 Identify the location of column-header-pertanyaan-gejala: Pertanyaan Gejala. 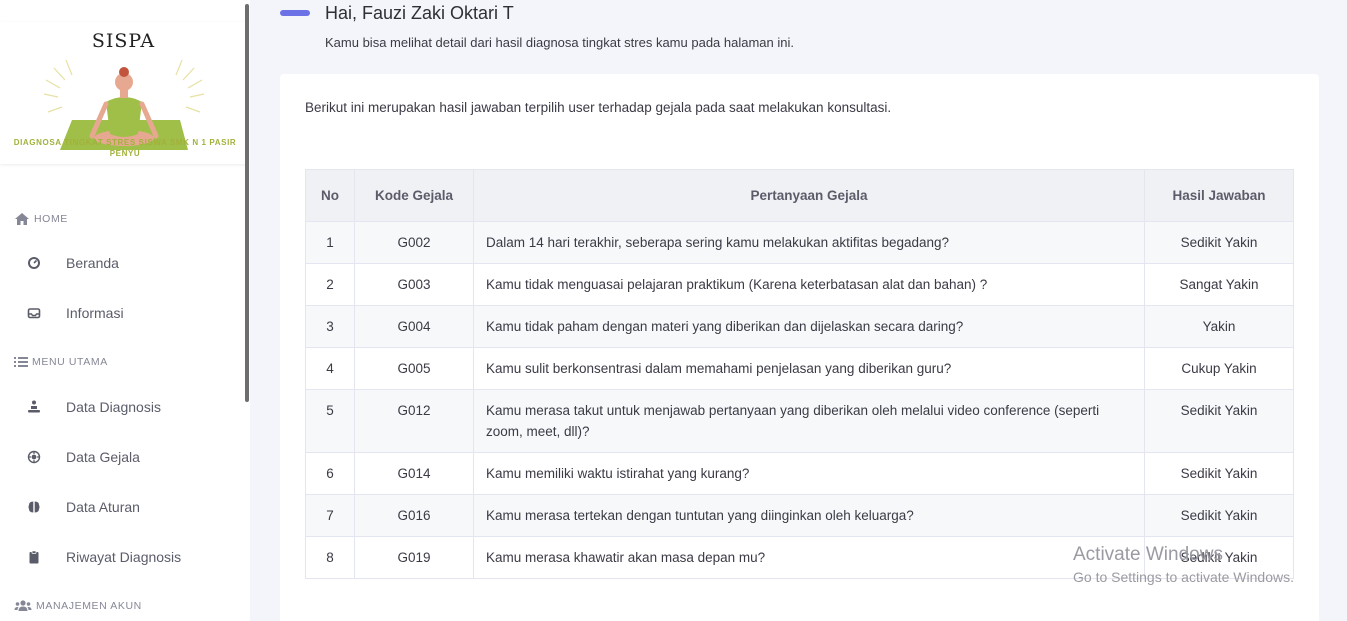
(809, 195).